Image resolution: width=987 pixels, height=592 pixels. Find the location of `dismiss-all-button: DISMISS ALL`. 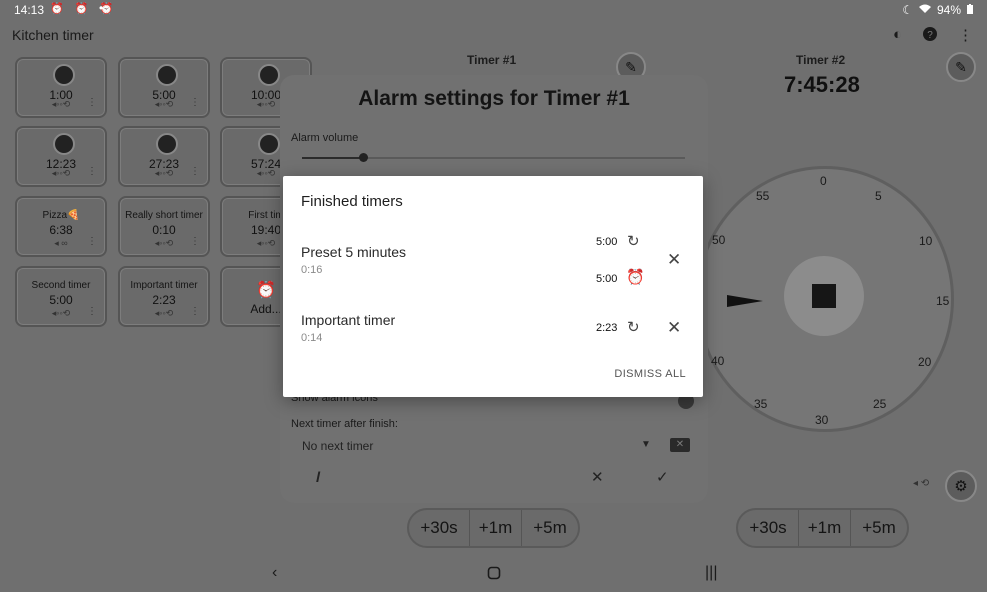

dismiss-all-button: DISMISS ALL is located at coordinates (650, 374).